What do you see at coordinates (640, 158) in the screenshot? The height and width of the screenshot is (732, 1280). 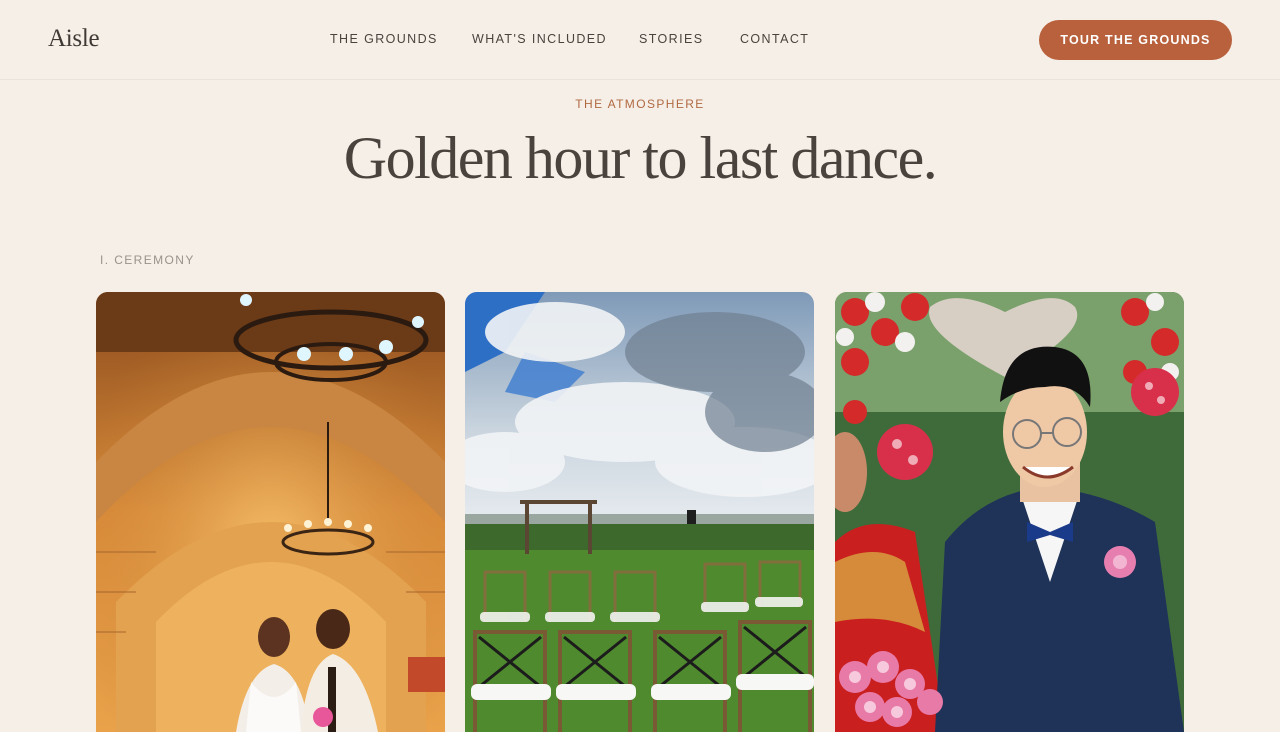 I see `page-headline: Golden hour to last dance.` at bounding box center [640, 158].